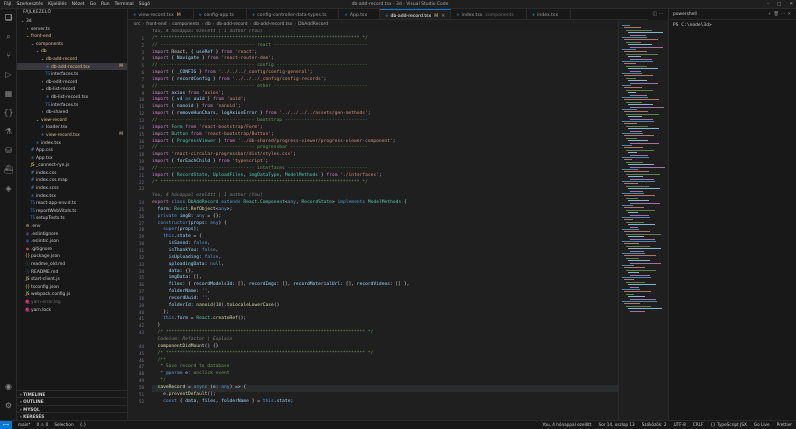 This screenshot has height=429, width=796. I want to click on tree-item: # App.css, so click(72, 150).